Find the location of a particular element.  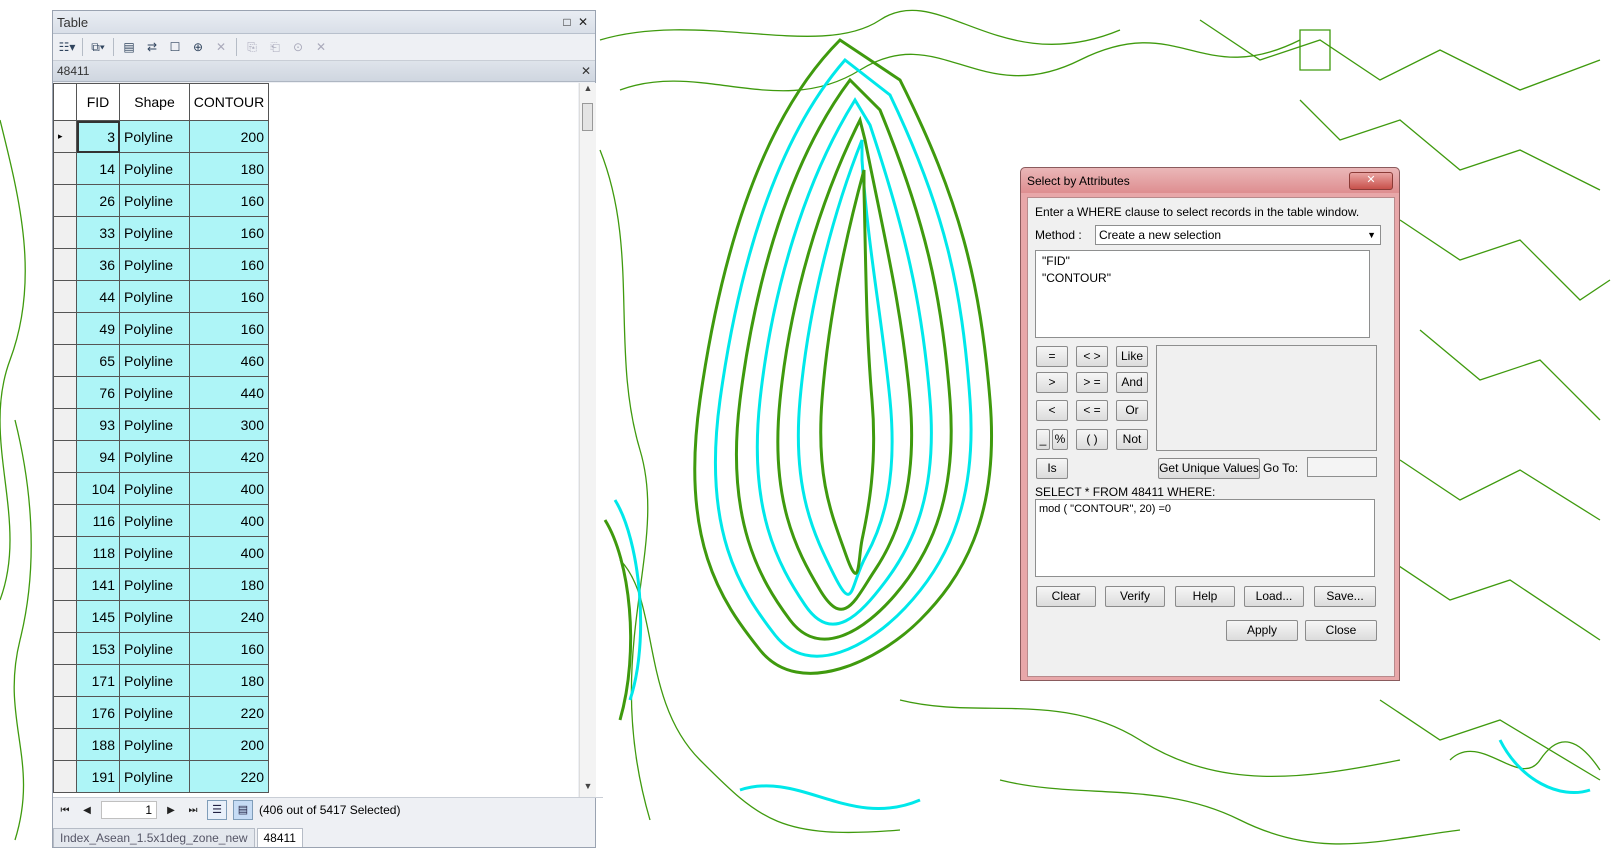

cell-fid: 14 is located at coordinates (98, 168).